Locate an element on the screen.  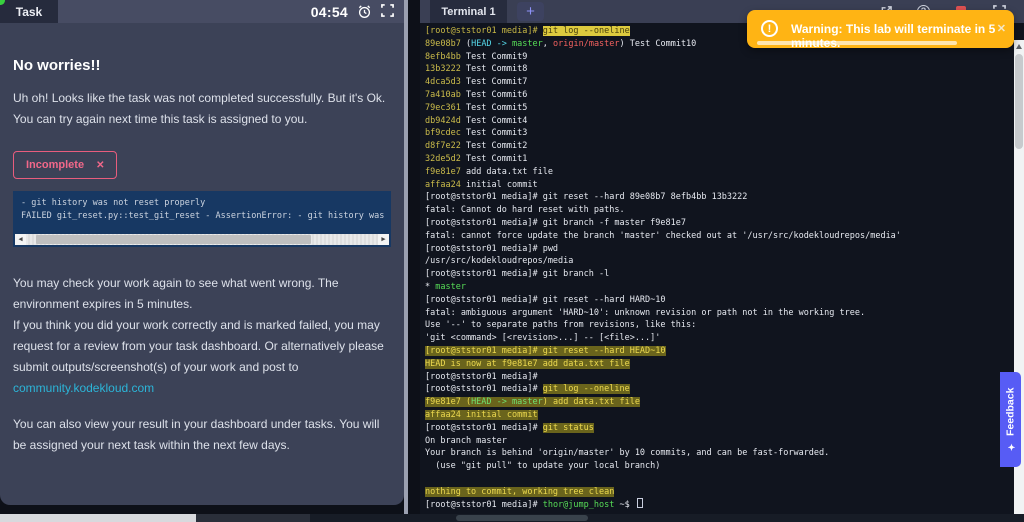
bottom-scrollbar-track-segment is located at coordinates (253, 518).